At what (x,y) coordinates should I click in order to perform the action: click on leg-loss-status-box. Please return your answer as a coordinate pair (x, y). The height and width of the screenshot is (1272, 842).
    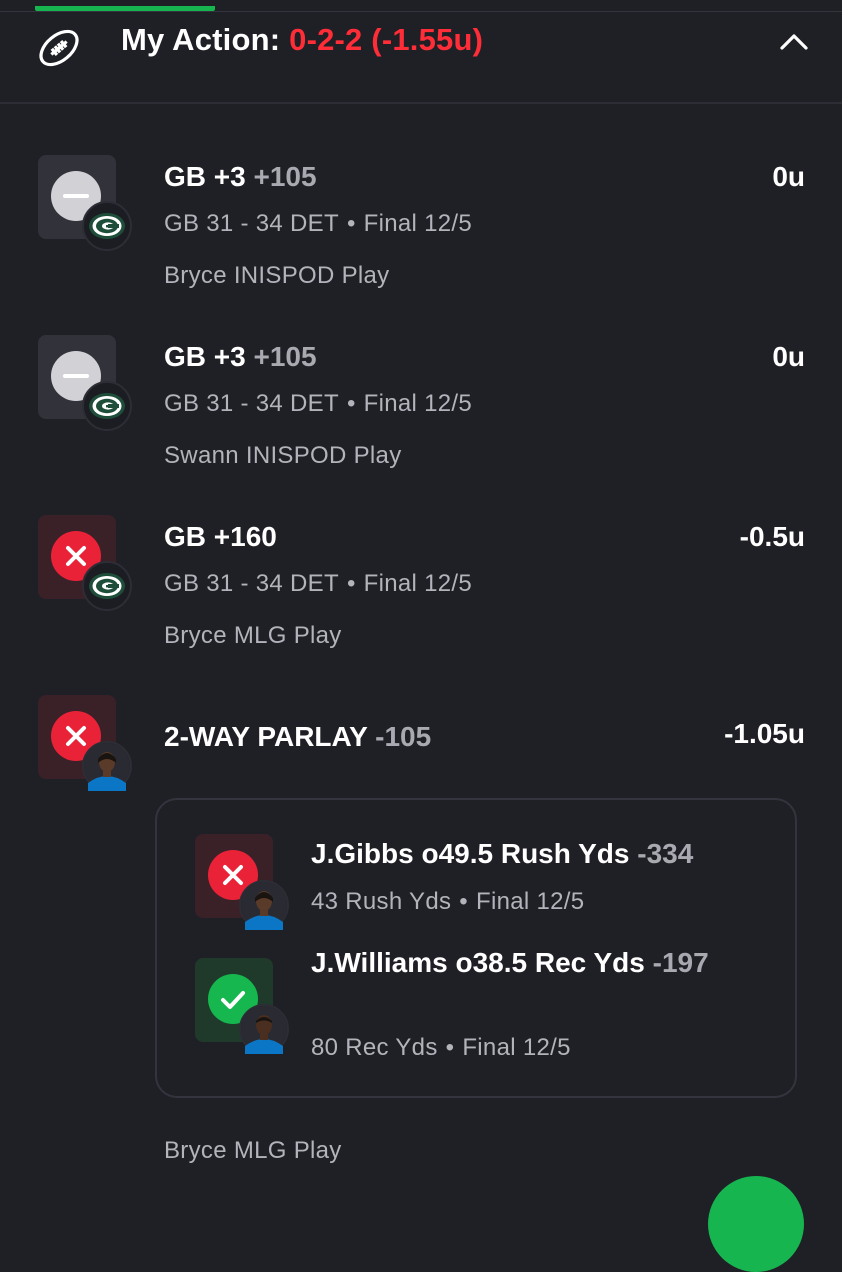
    Looking at the image, I should click on (242, 882).